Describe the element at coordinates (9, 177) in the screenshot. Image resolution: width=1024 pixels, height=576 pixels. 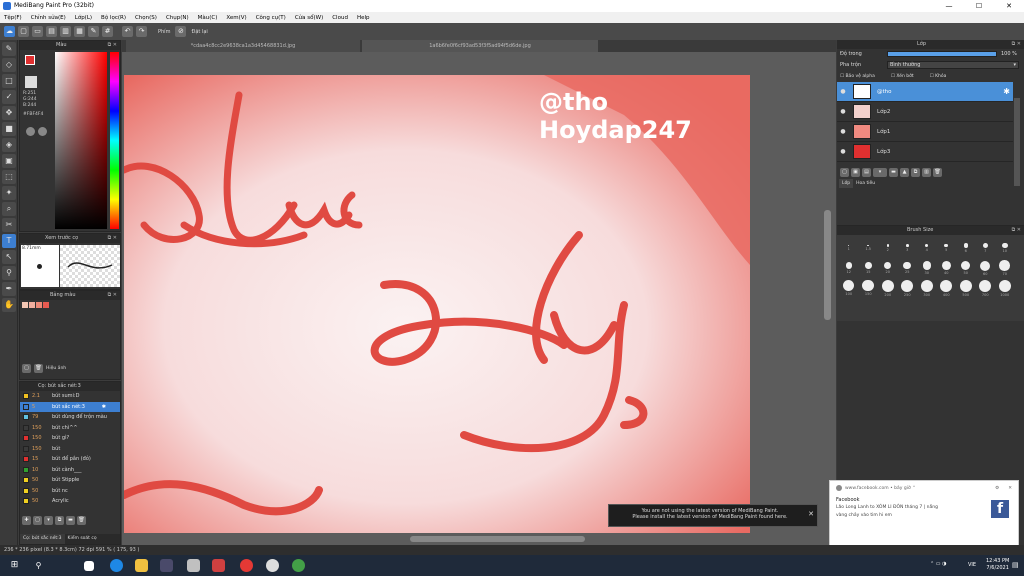
I see `lasso-tool-icon: ⬚` at that location.